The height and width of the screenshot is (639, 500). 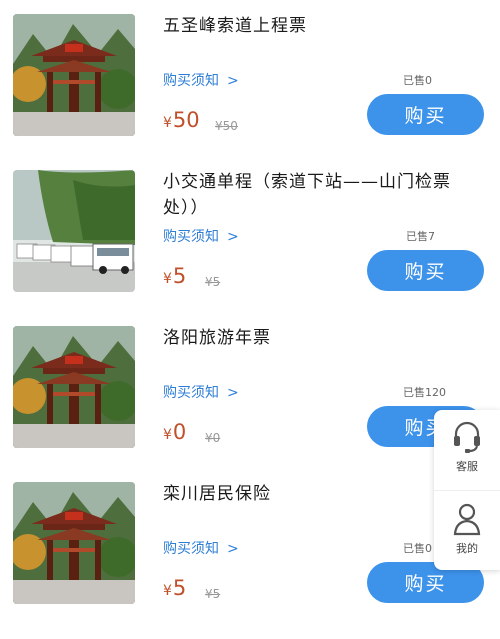 What do you see at coordinates (467, 437) in the screenshot?
I see `headset-icon` at bounding box center [467, 437].